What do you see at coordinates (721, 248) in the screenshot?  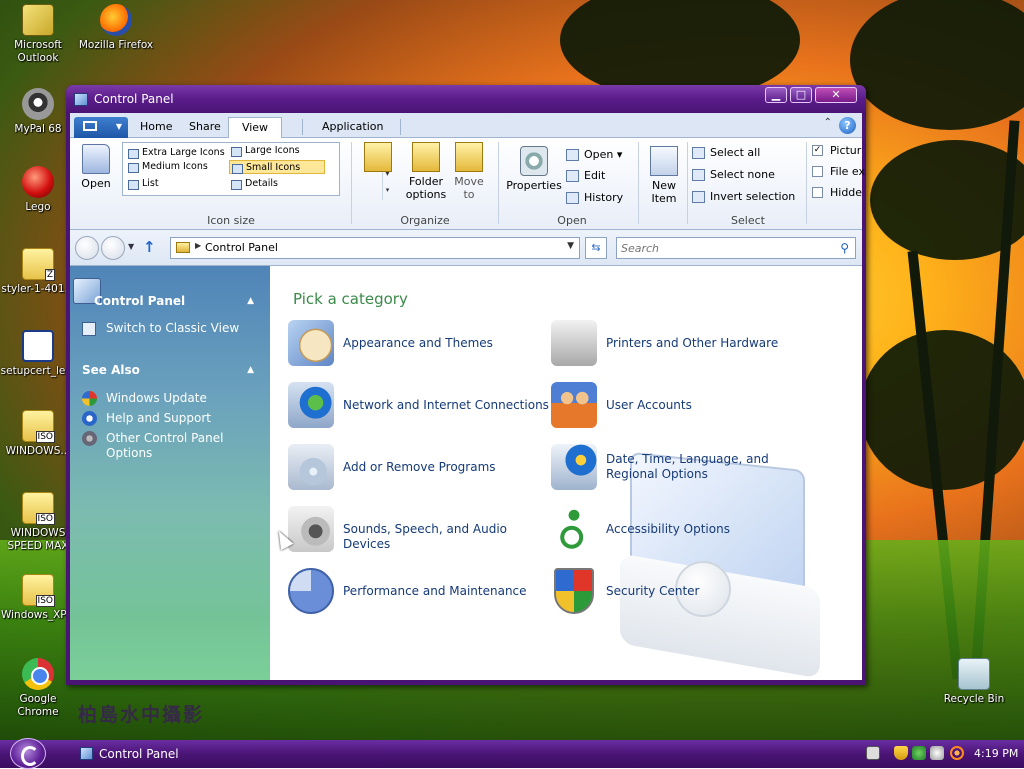 I see `search-input` at bounding box center [721, 248].